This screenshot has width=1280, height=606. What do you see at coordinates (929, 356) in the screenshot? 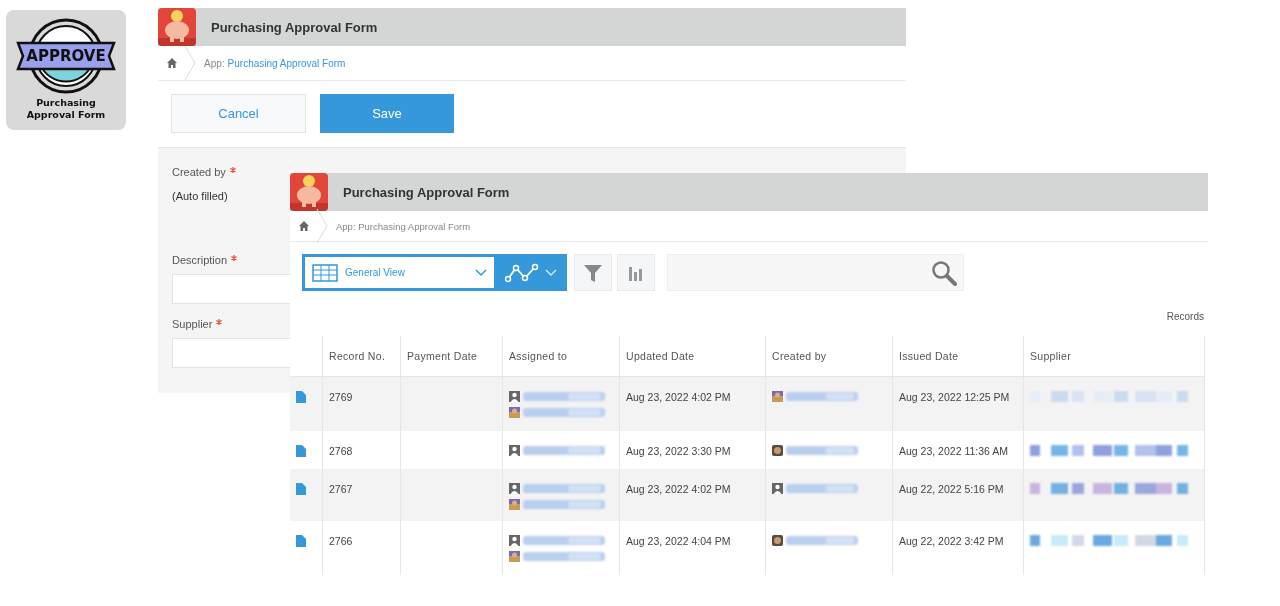
I see `column-header: Issued Date` at bounding box center [929, 356].